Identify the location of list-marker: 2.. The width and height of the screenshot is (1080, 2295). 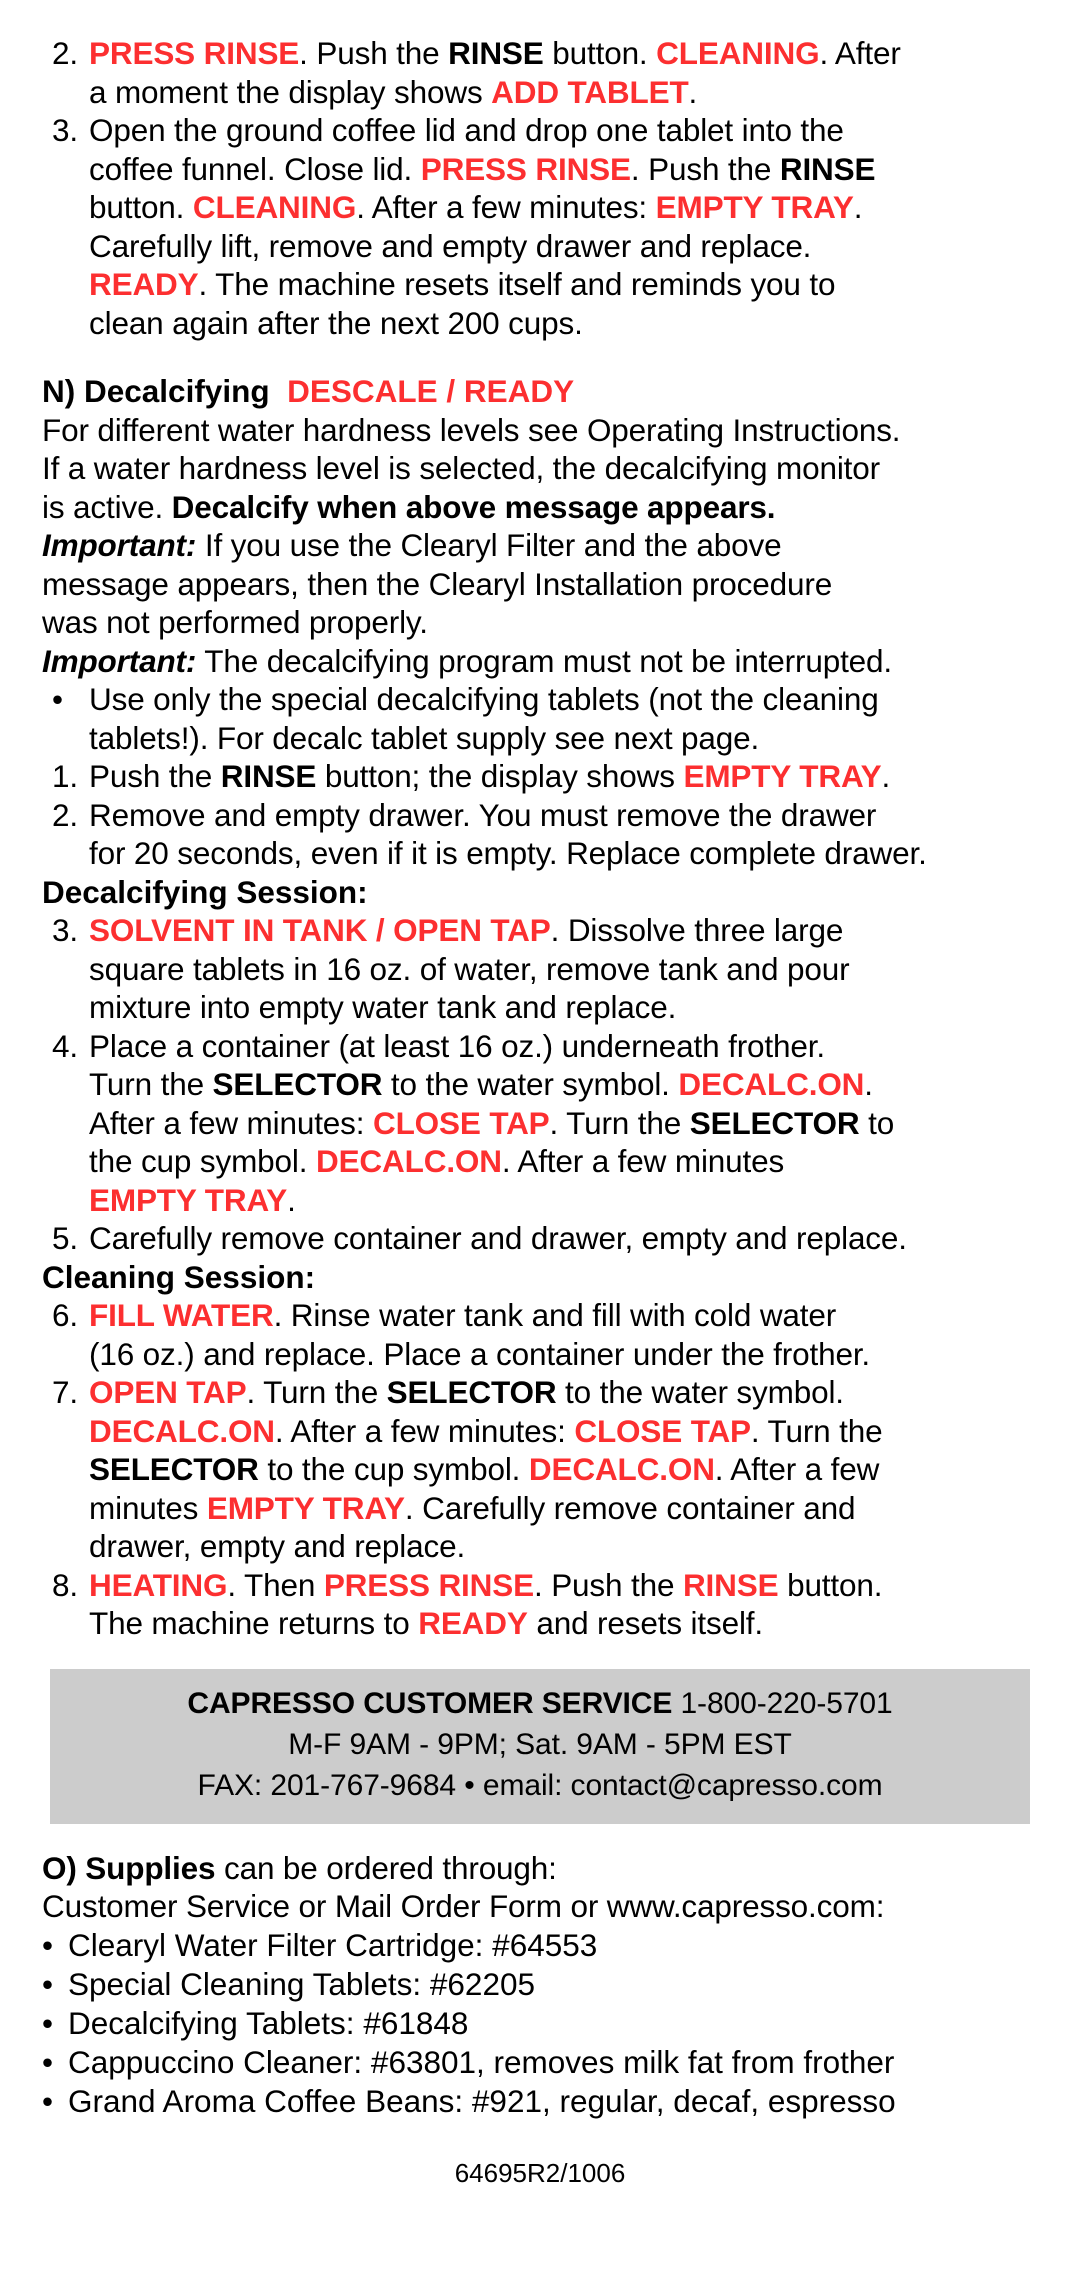
(65, 53).